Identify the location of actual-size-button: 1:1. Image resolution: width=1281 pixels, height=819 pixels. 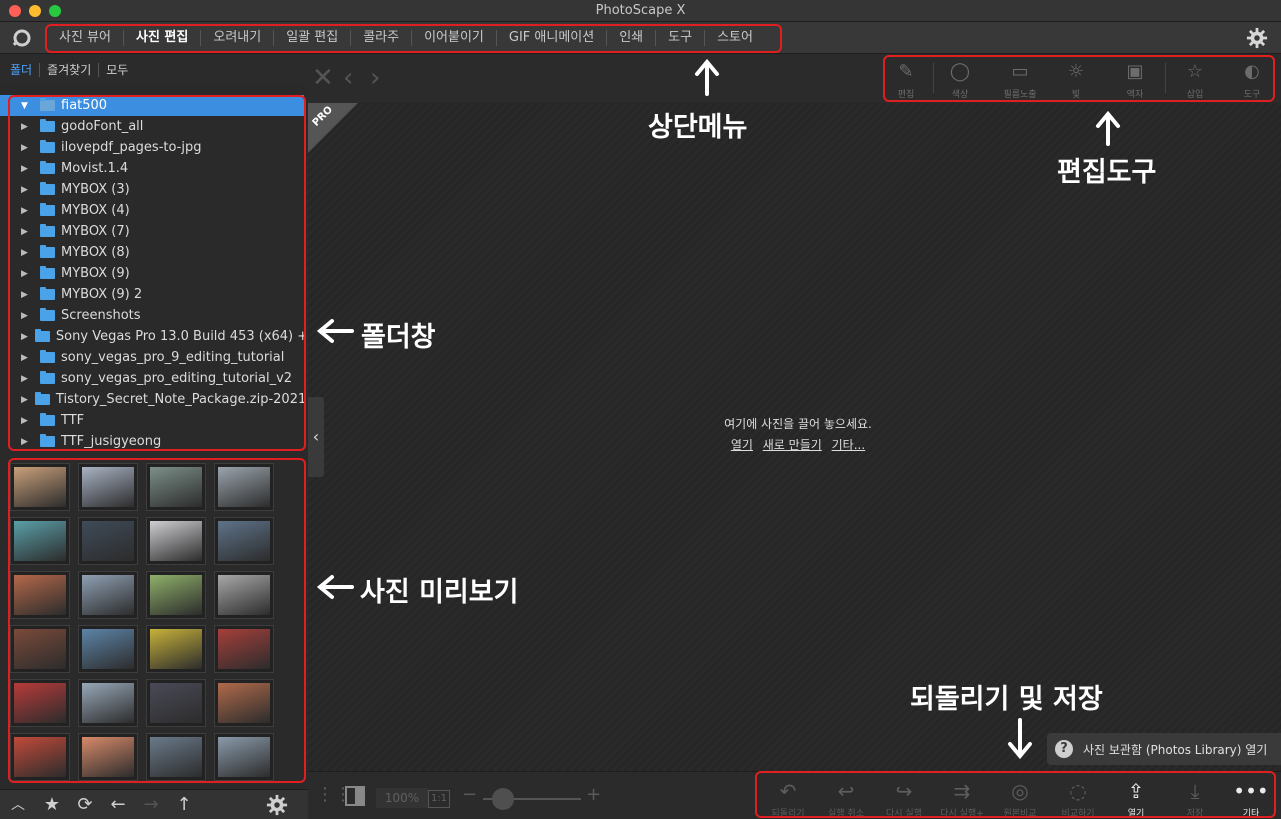
(439, 799).